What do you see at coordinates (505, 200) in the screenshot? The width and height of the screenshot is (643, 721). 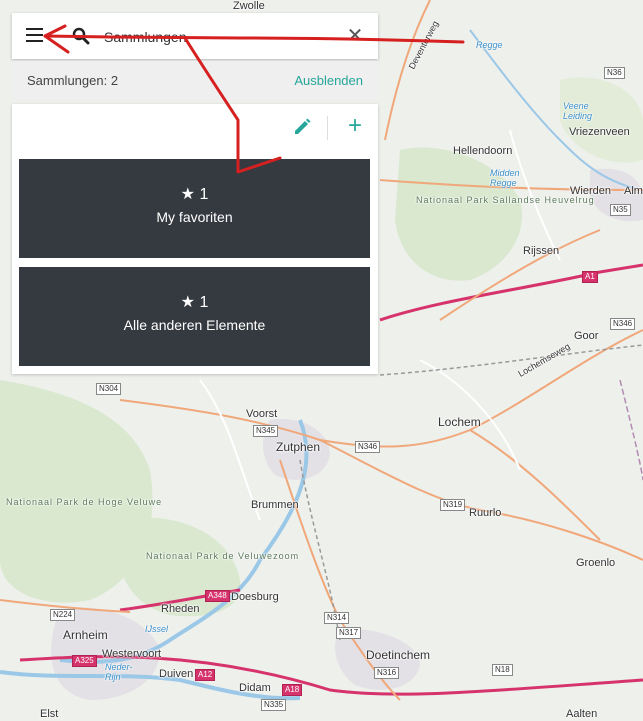 I see `park-sallandse: Nationaal Park Sallandse Heuvelrug` at bounding box center [505, 200].